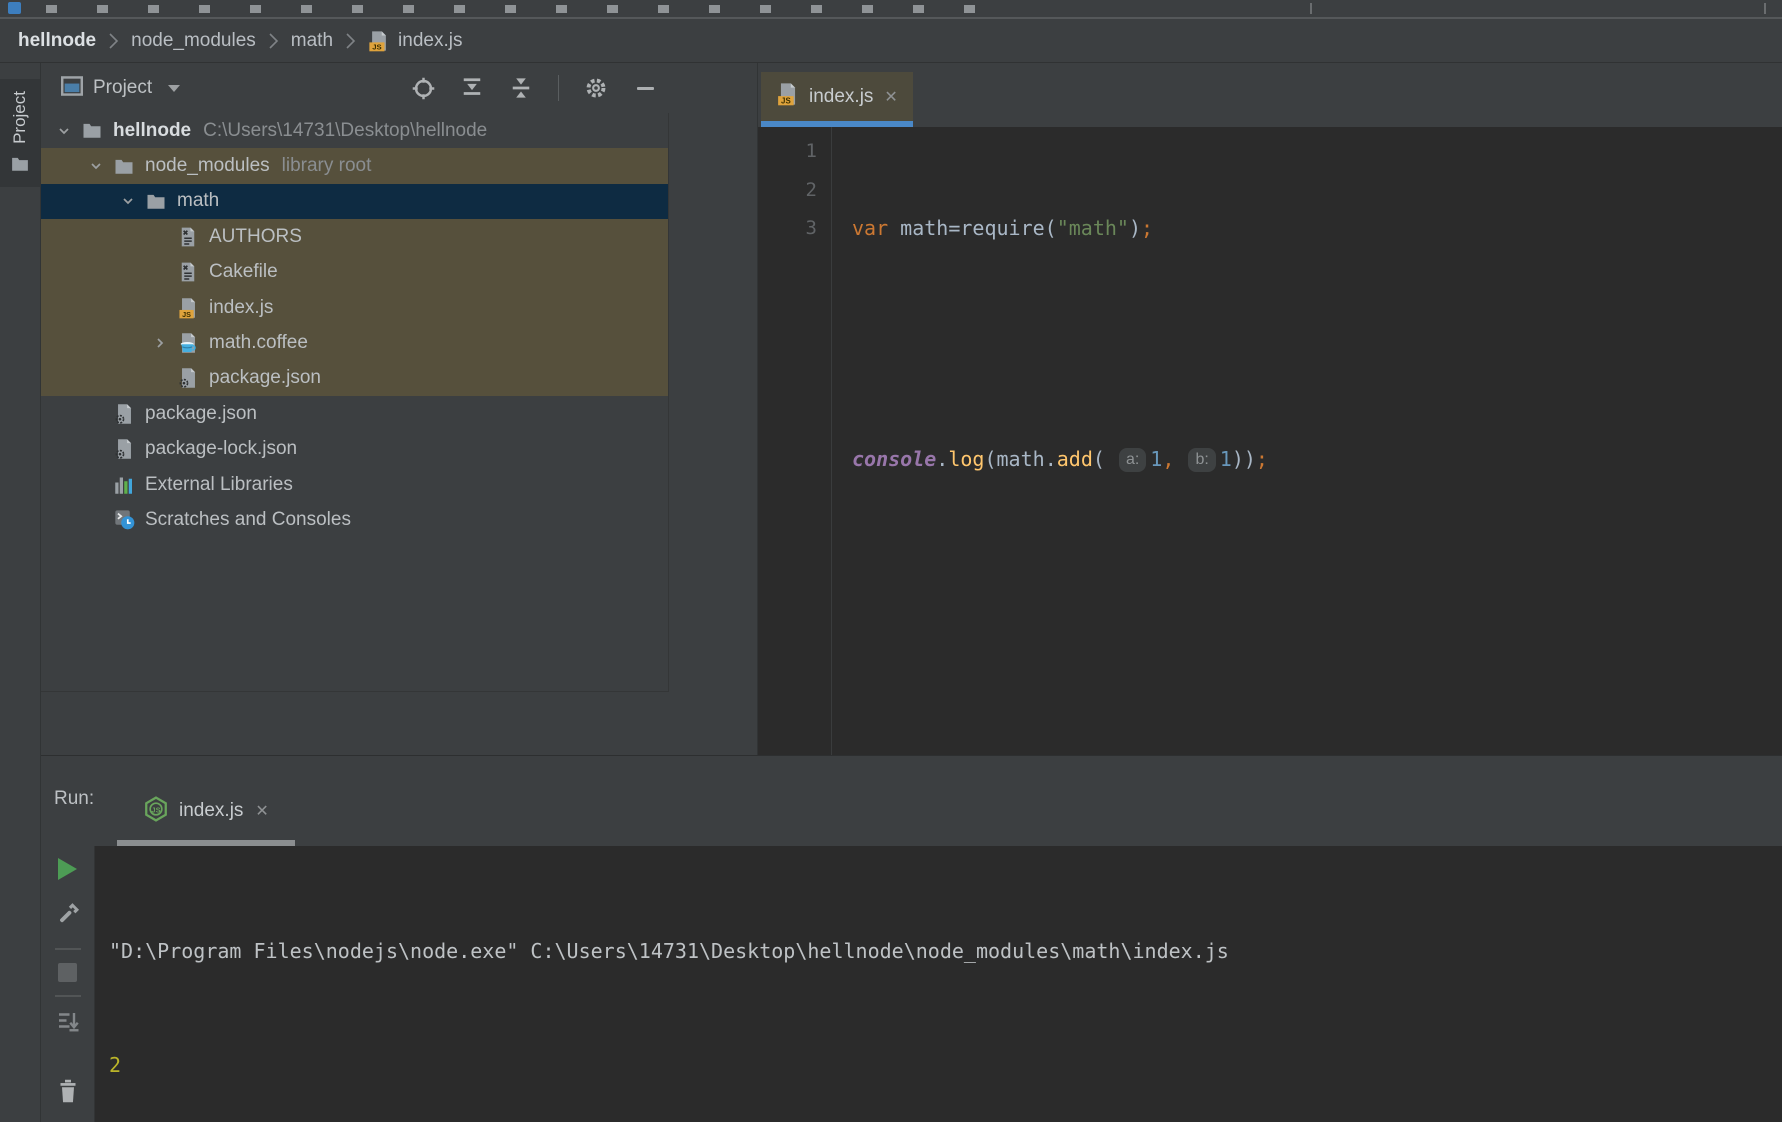 This screenshot has width=1782, height=1122. I want to click on run-settings-wrench-button, so click(68, 916).